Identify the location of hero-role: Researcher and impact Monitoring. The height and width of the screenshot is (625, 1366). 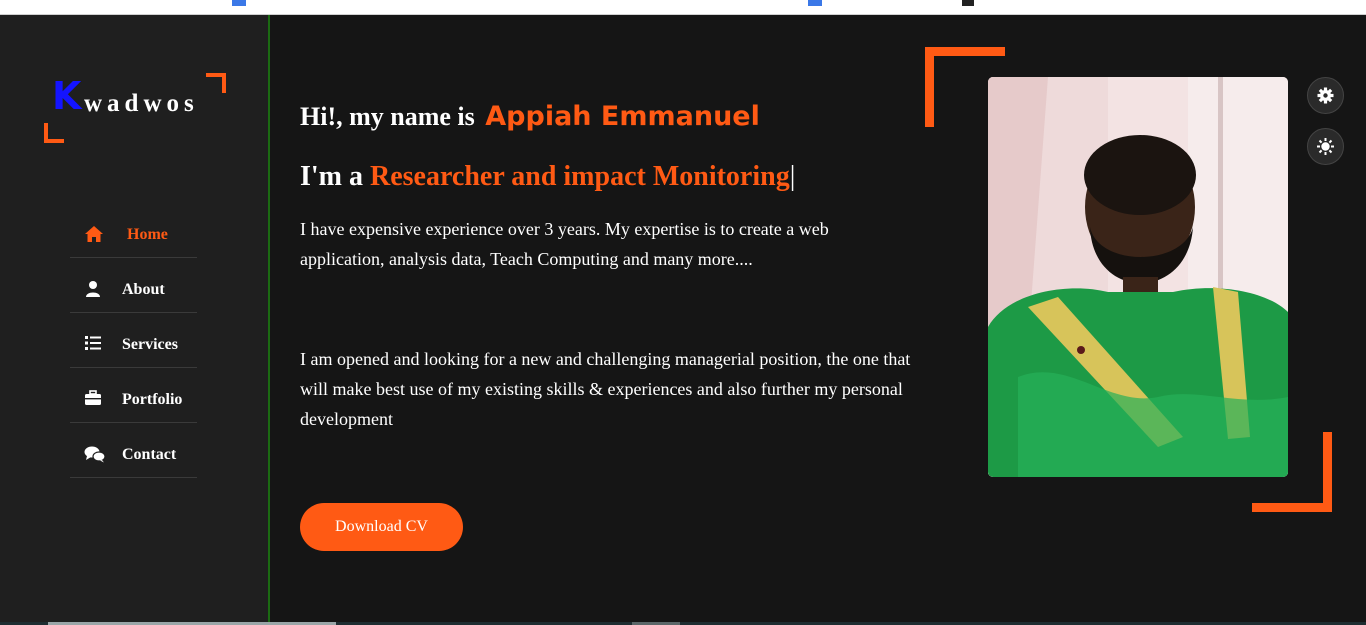
(580, 176).